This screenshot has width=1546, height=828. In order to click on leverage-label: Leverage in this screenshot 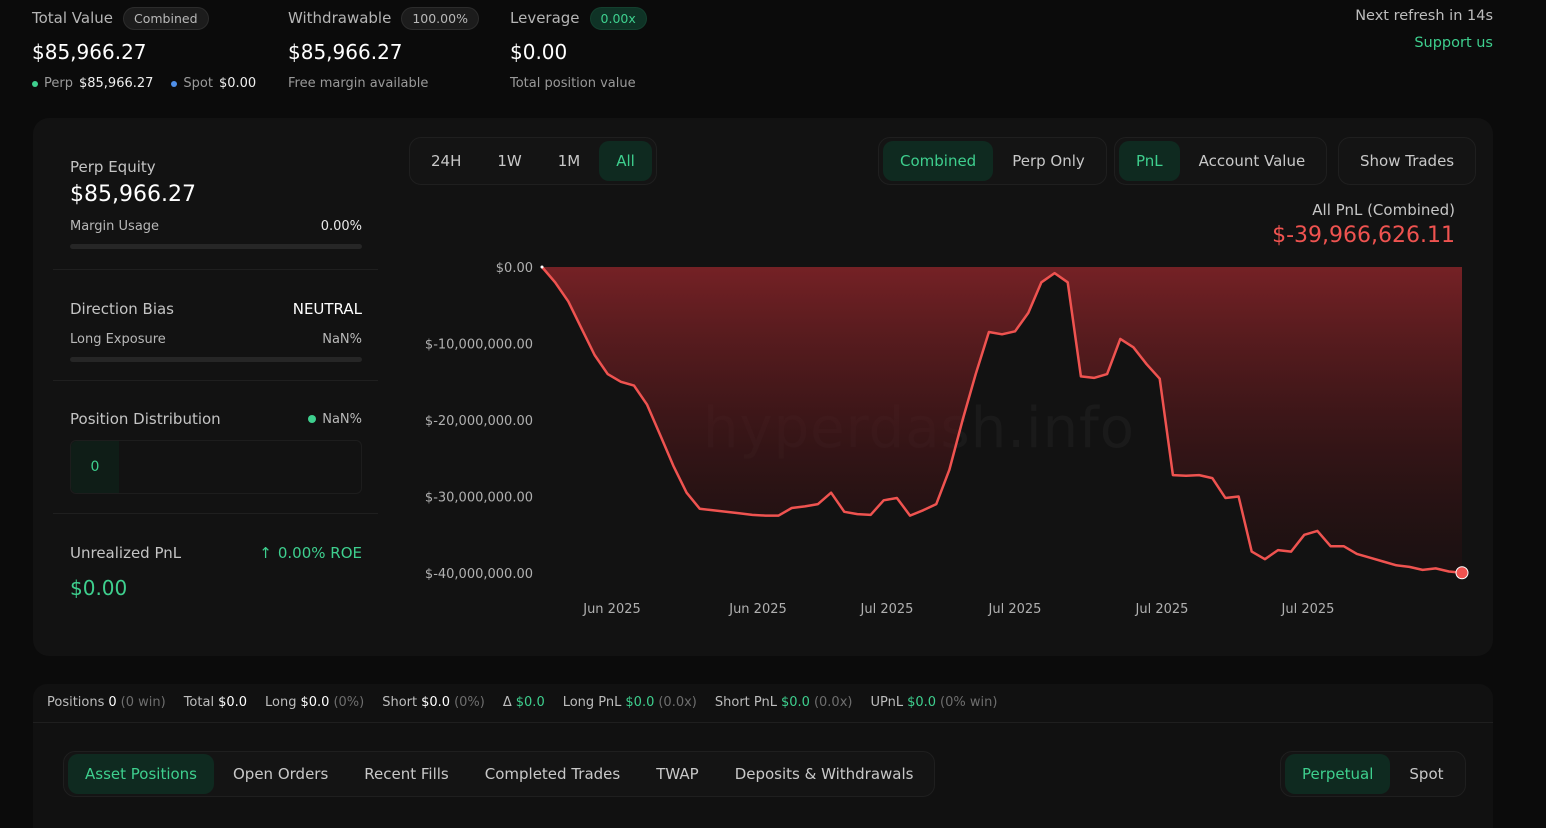, I will do `click(545, 18)`.